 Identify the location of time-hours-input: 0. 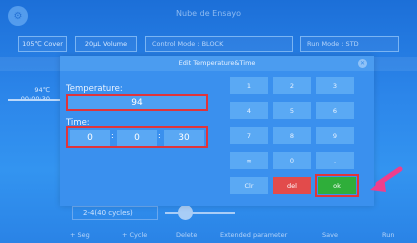
(90, 138).